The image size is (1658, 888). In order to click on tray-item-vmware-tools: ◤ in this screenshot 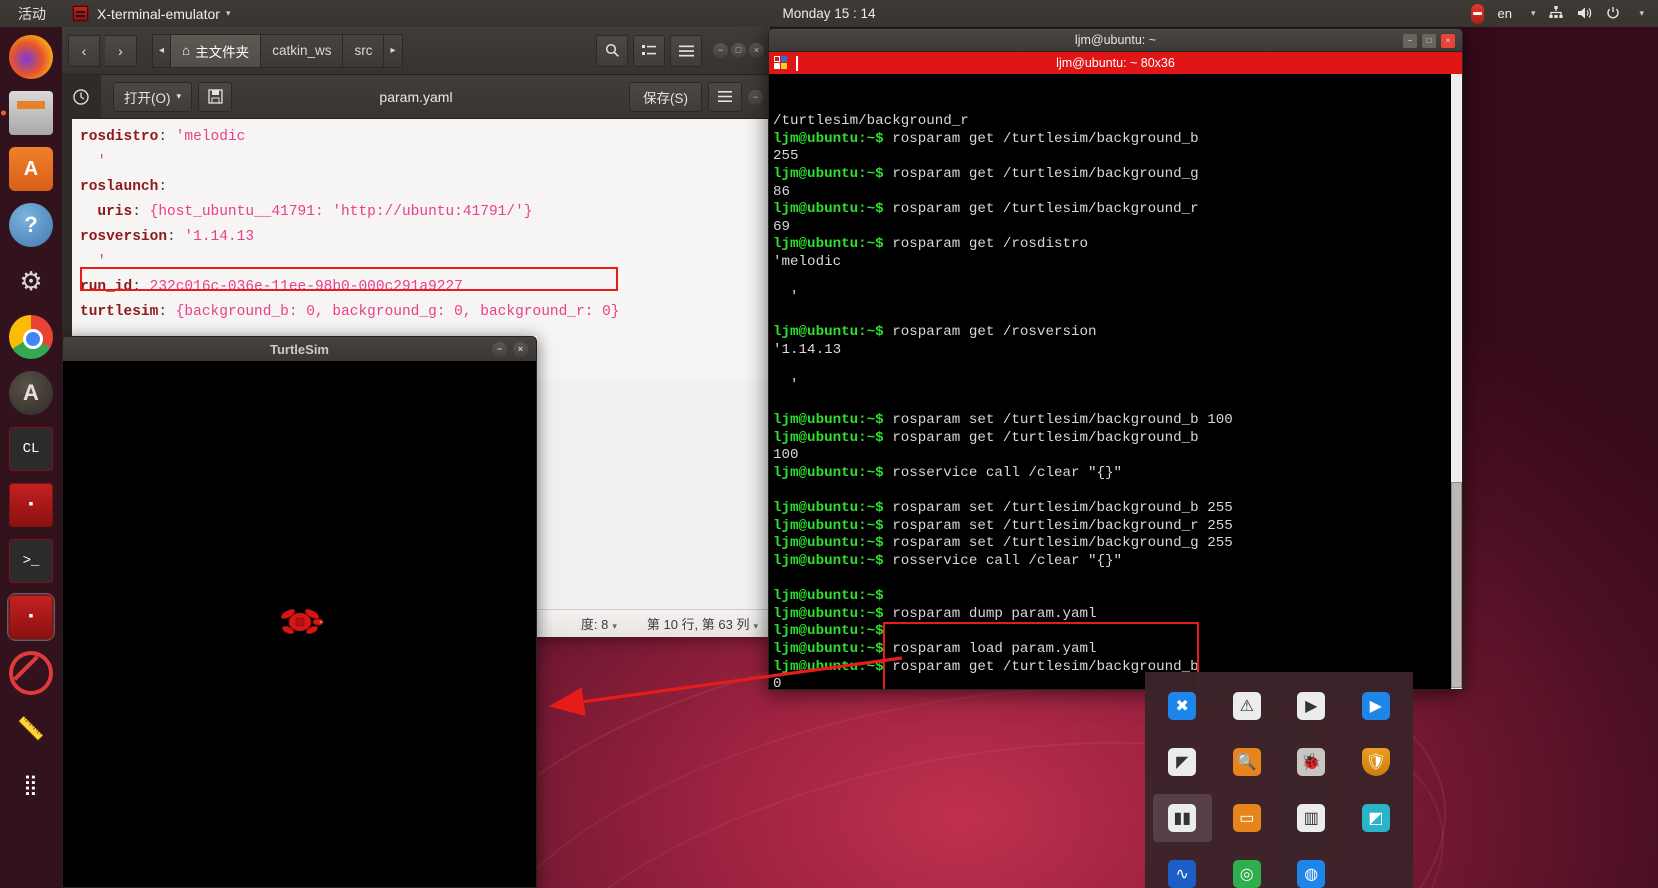, I will do `click(1182, 762)`.